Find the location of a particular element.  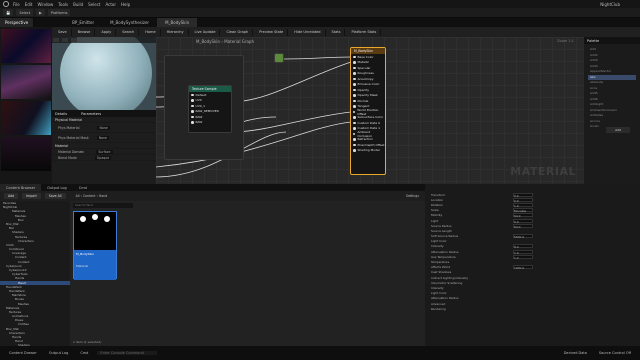

menu-window: Window is located at coordinates (45, 4).